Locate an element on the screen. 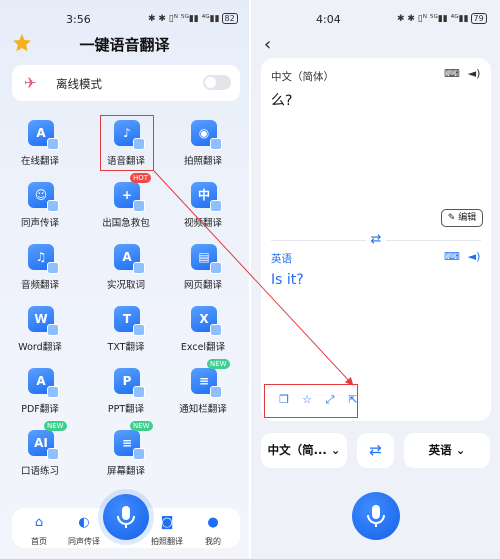 Image resolution: width=500 pixels, height=559 pixels. tool-tile: ♫ 音频翻译 is located at coordinates (40, 269).